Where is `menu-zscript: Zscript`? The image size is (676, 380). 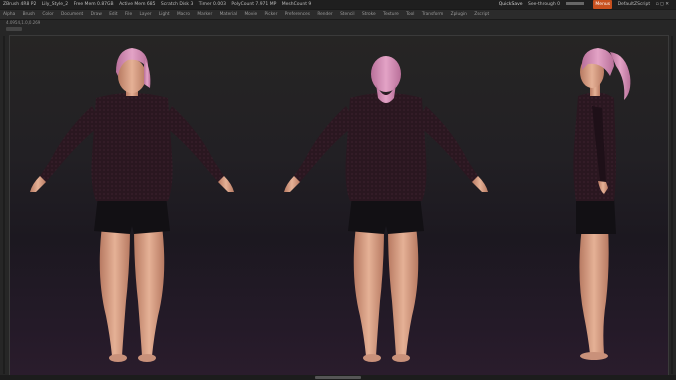
menu-zscript: Zscript is located at coordinates (481, 14).